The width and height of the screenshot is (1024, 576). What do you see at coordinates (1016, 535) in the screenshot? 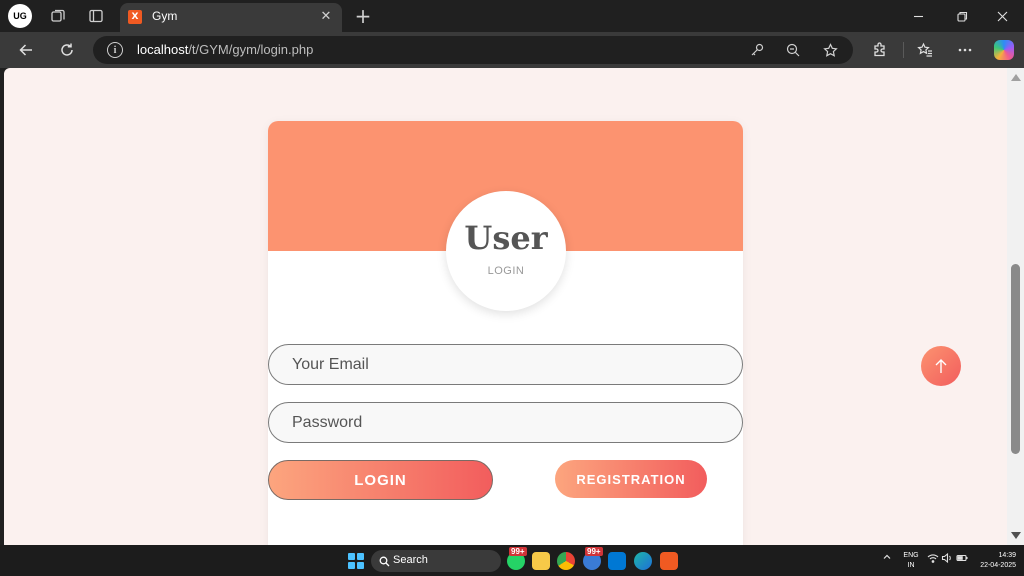
I see `scroll-down-arrow-icon` at bounding box center [1016, 535].